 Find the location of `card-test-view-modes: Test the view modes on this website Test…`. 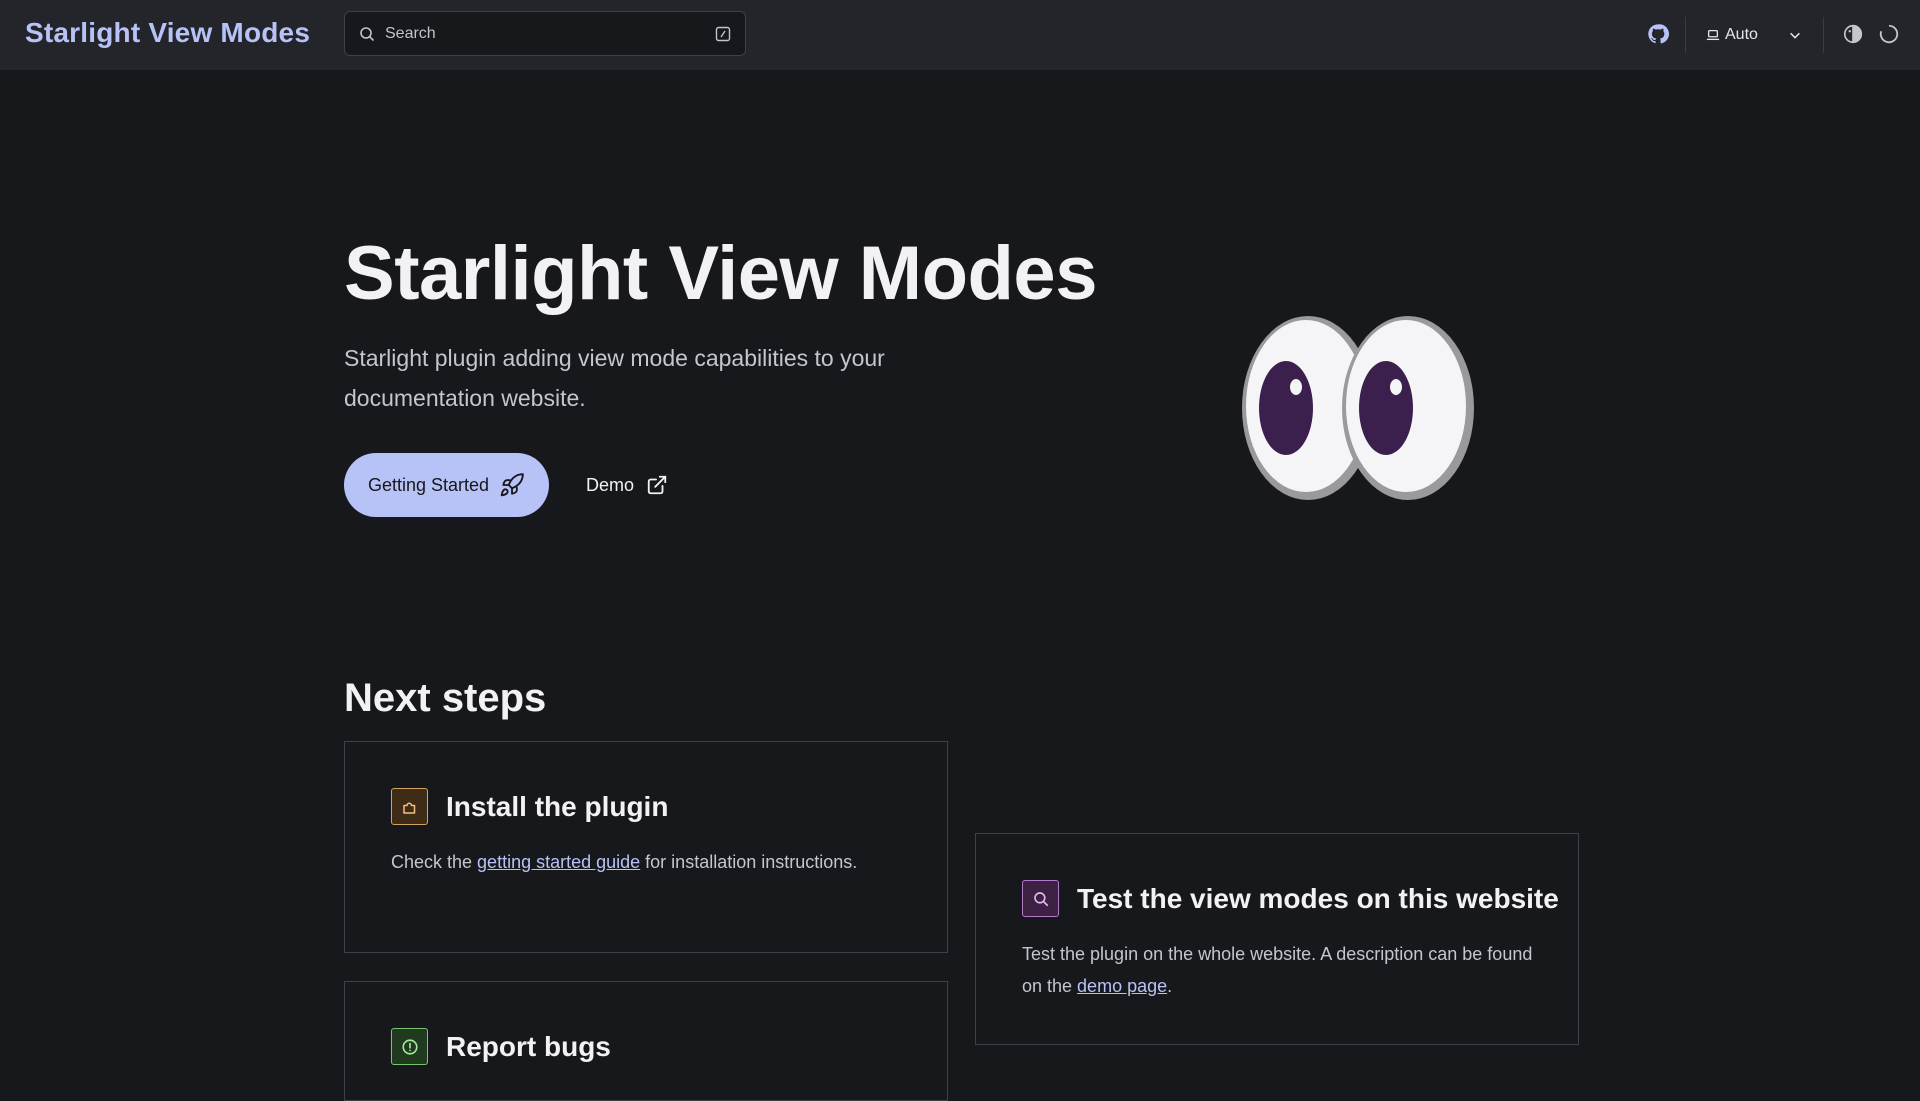

card-test-view-modes: Test the view modes on this website Test… is located at coordinates (1277, 939).